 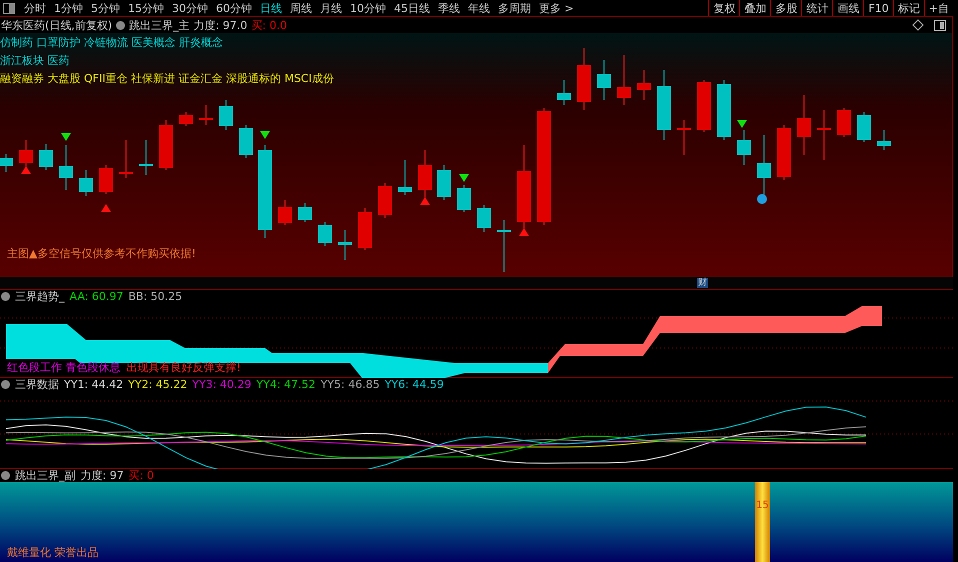 What do you see at coordinates (190, 8) in the screenshot?
I see `period-tab: 30分钟` at bounding box center [190, 8].